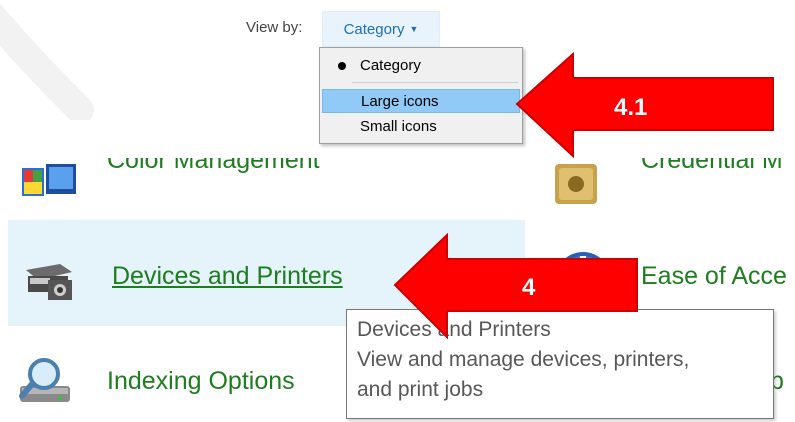  I want to click on selected-bullet-icon, so click(342, 66).